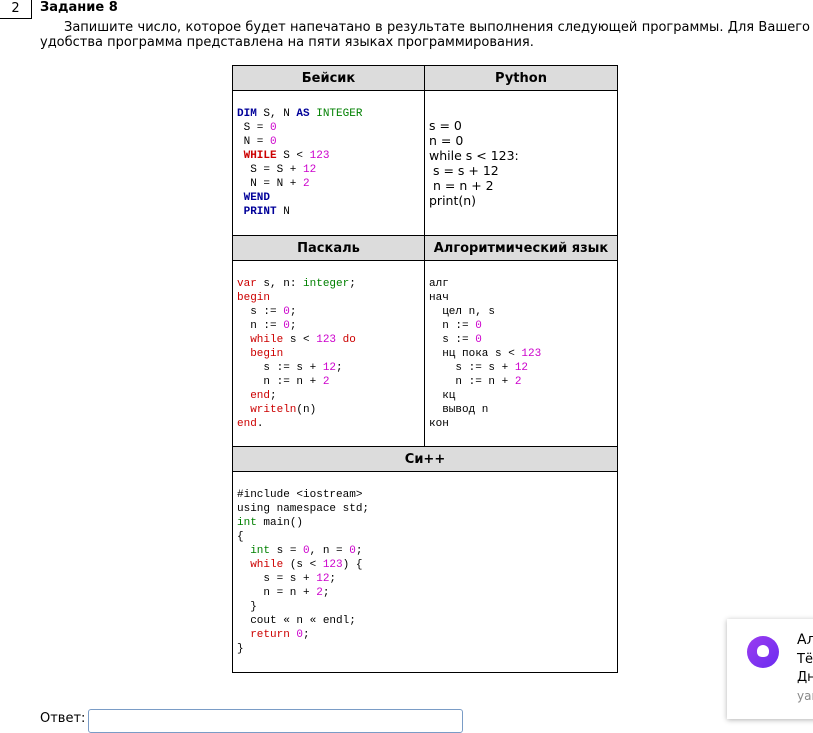 This screenshot has width=813, height=733. Describe the element at coordinates (464, 170) in the screenshot. I see `code-token: s = s + 12` at that location.